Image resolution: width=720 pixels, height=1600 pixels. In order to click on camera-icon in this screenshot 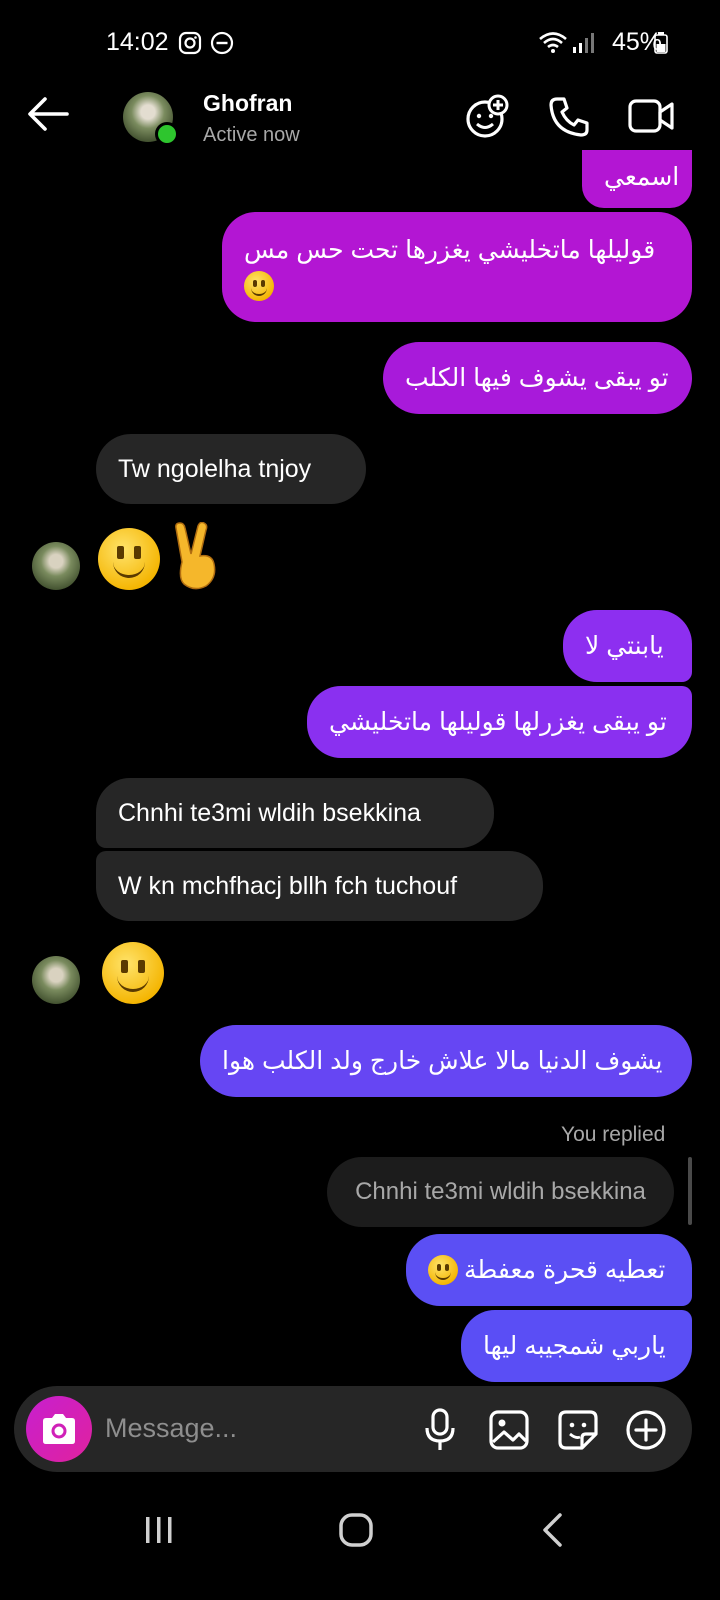, I will do `click(59, 1429)`.